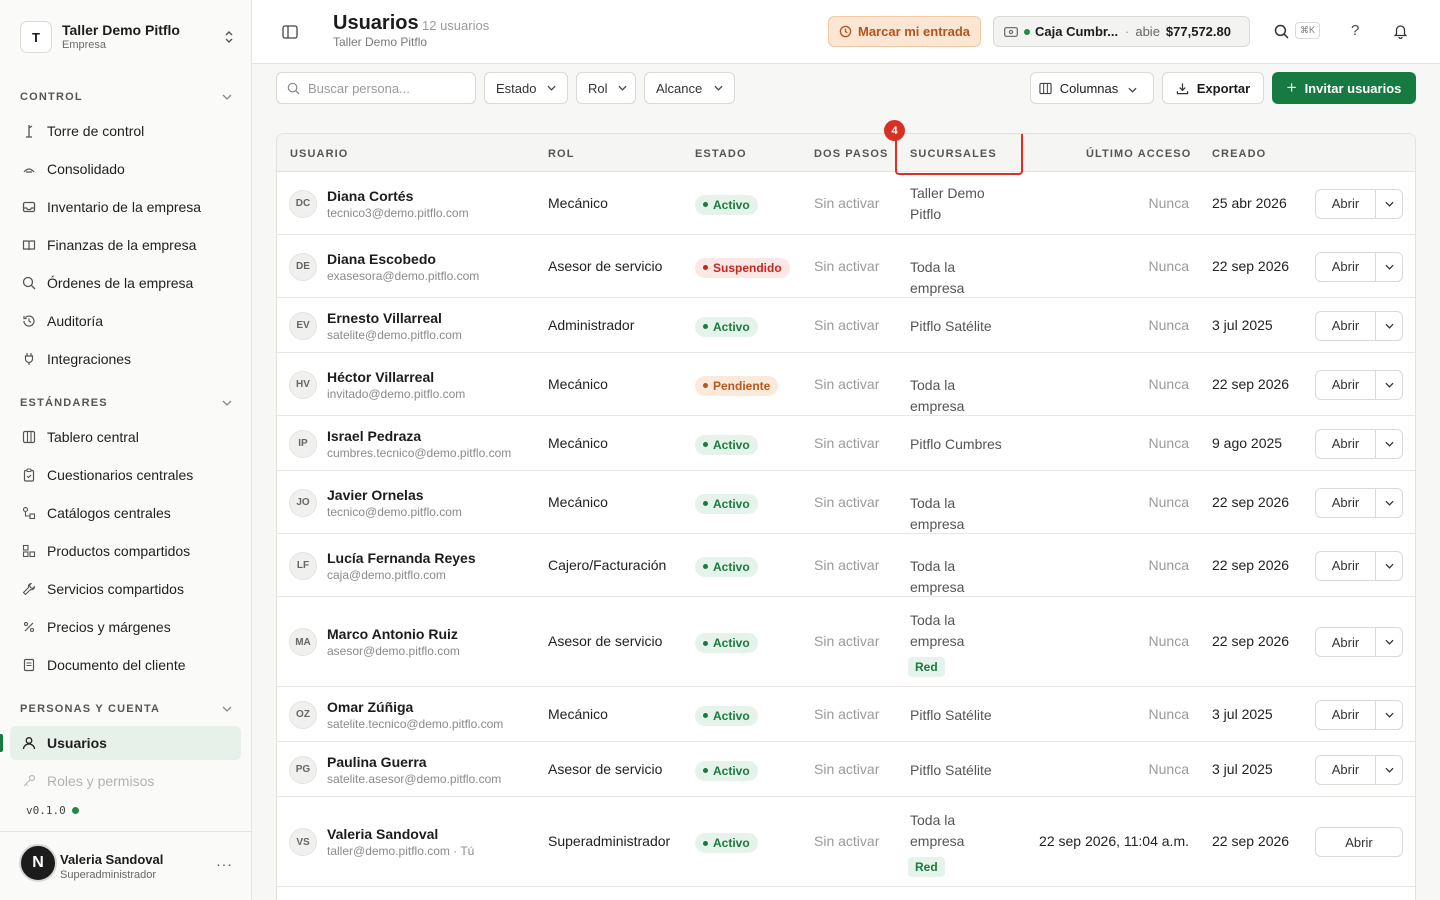 This screenshot has height=900, width=1440. What do you see at coordinates (303, 266) in the screenshot?
I see `avatar: DE` at bounding box center [303, 266].